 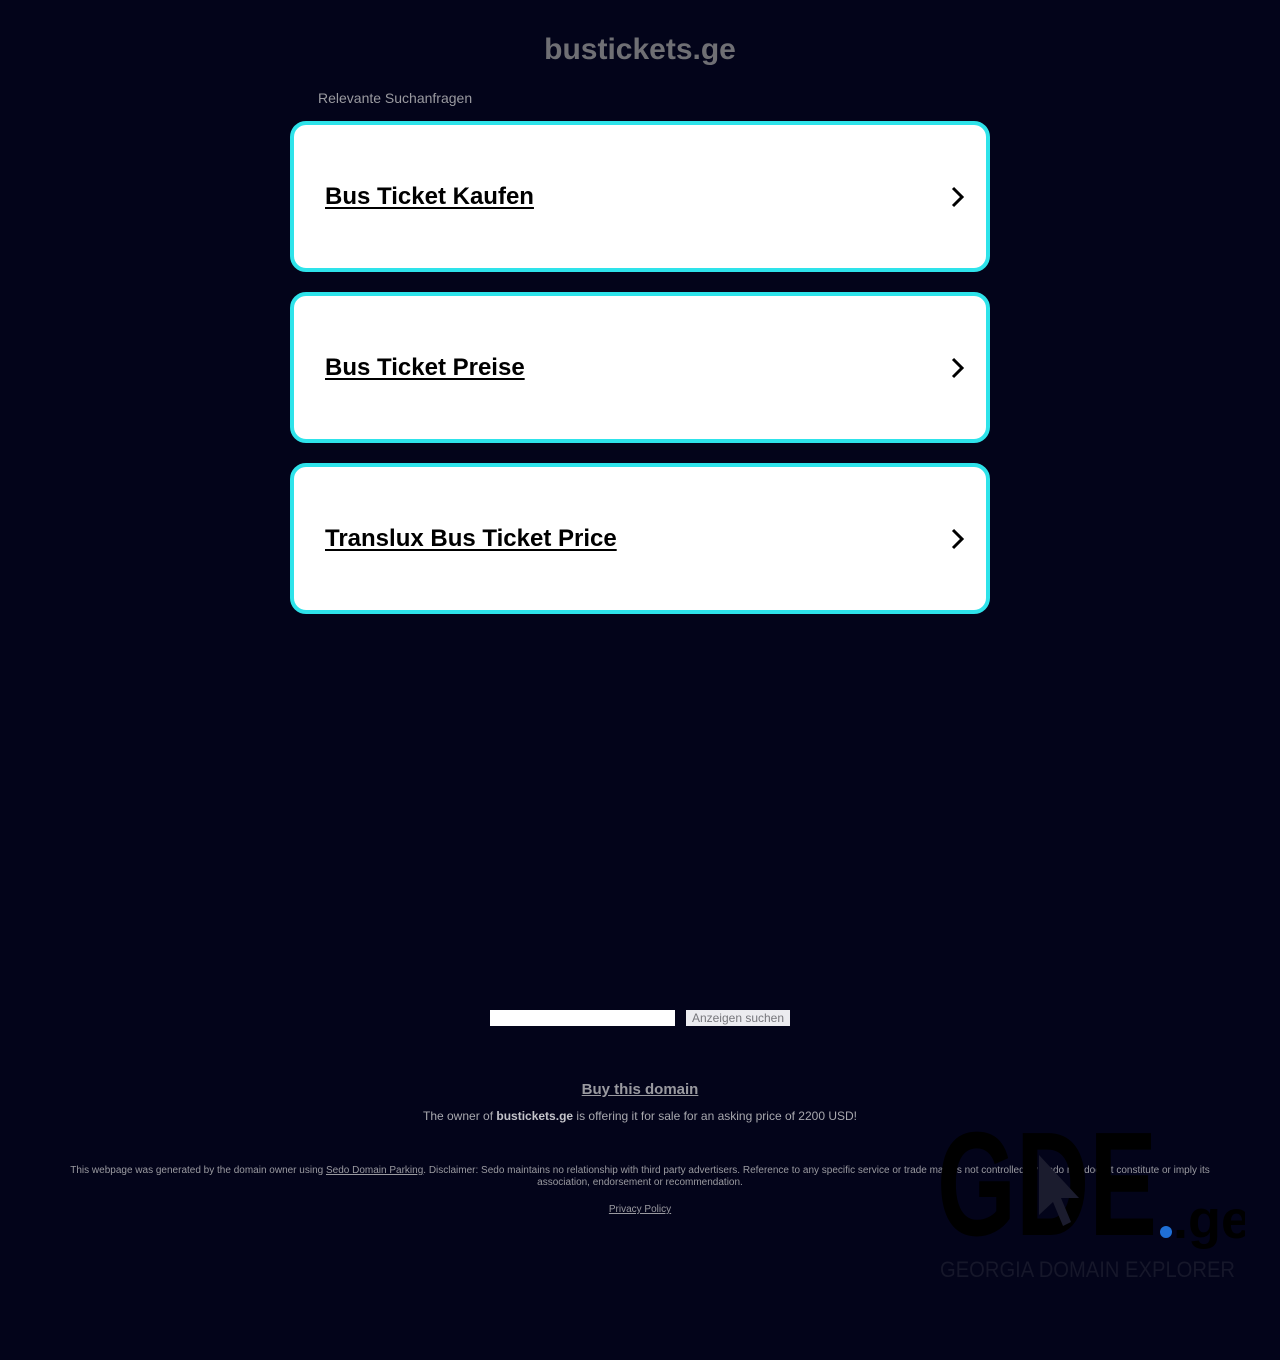 I want to click on ad-card-3: Translux Bus Ticket Price, so click(x=640, y=538).